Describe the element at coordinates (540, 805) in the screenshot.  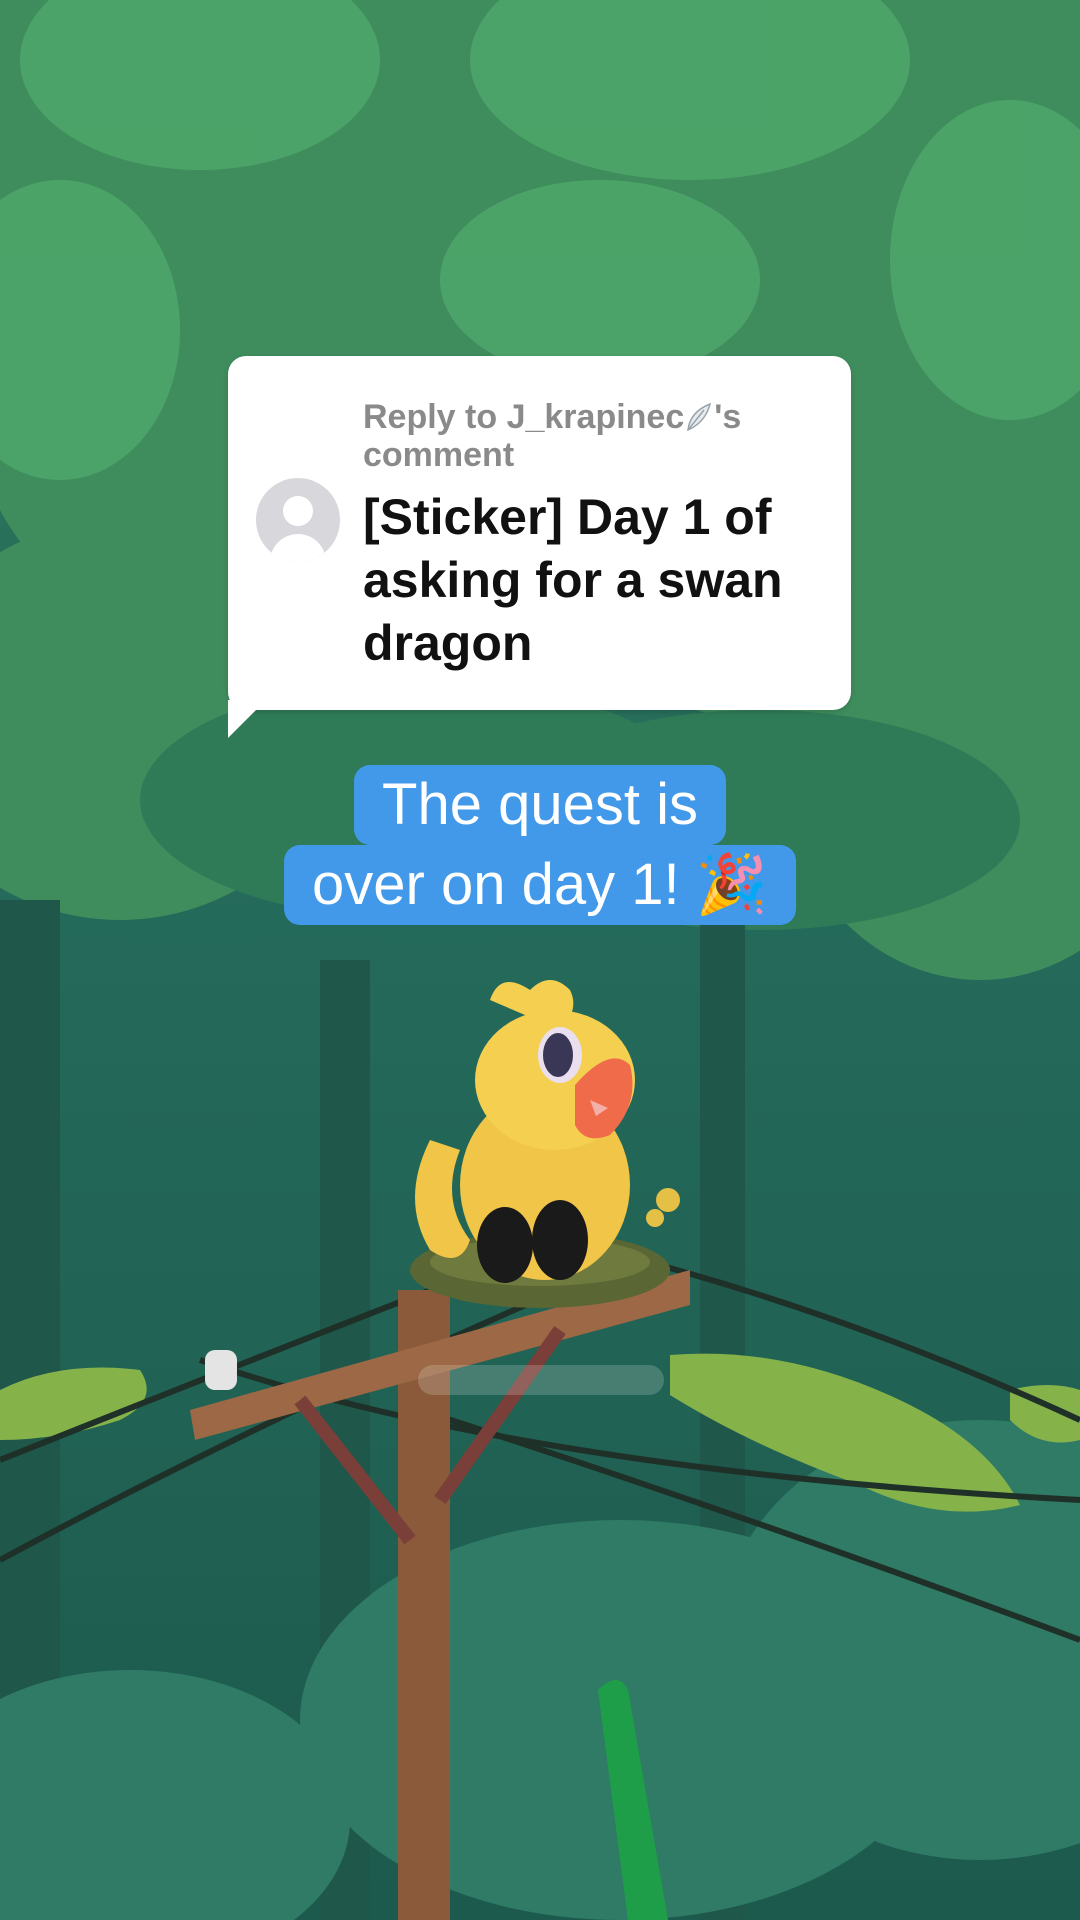
I see `caption-line-1: The quest is` at that location.